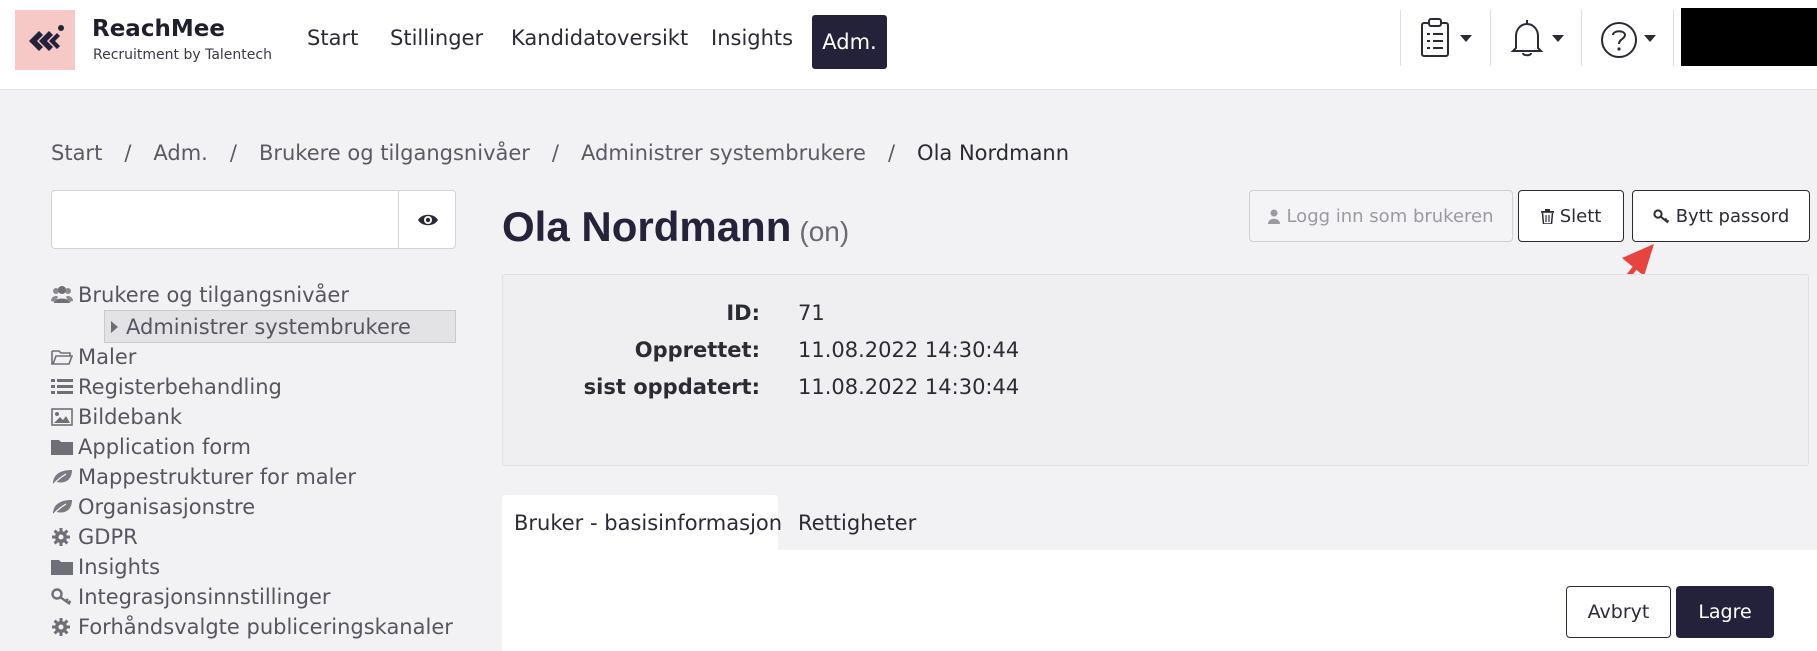 This screenshot has width=1817, height=651. Describe the element at coordinates (436, 38) in the screenshot. I see `nav-stillinger: Stillinger` at that location.